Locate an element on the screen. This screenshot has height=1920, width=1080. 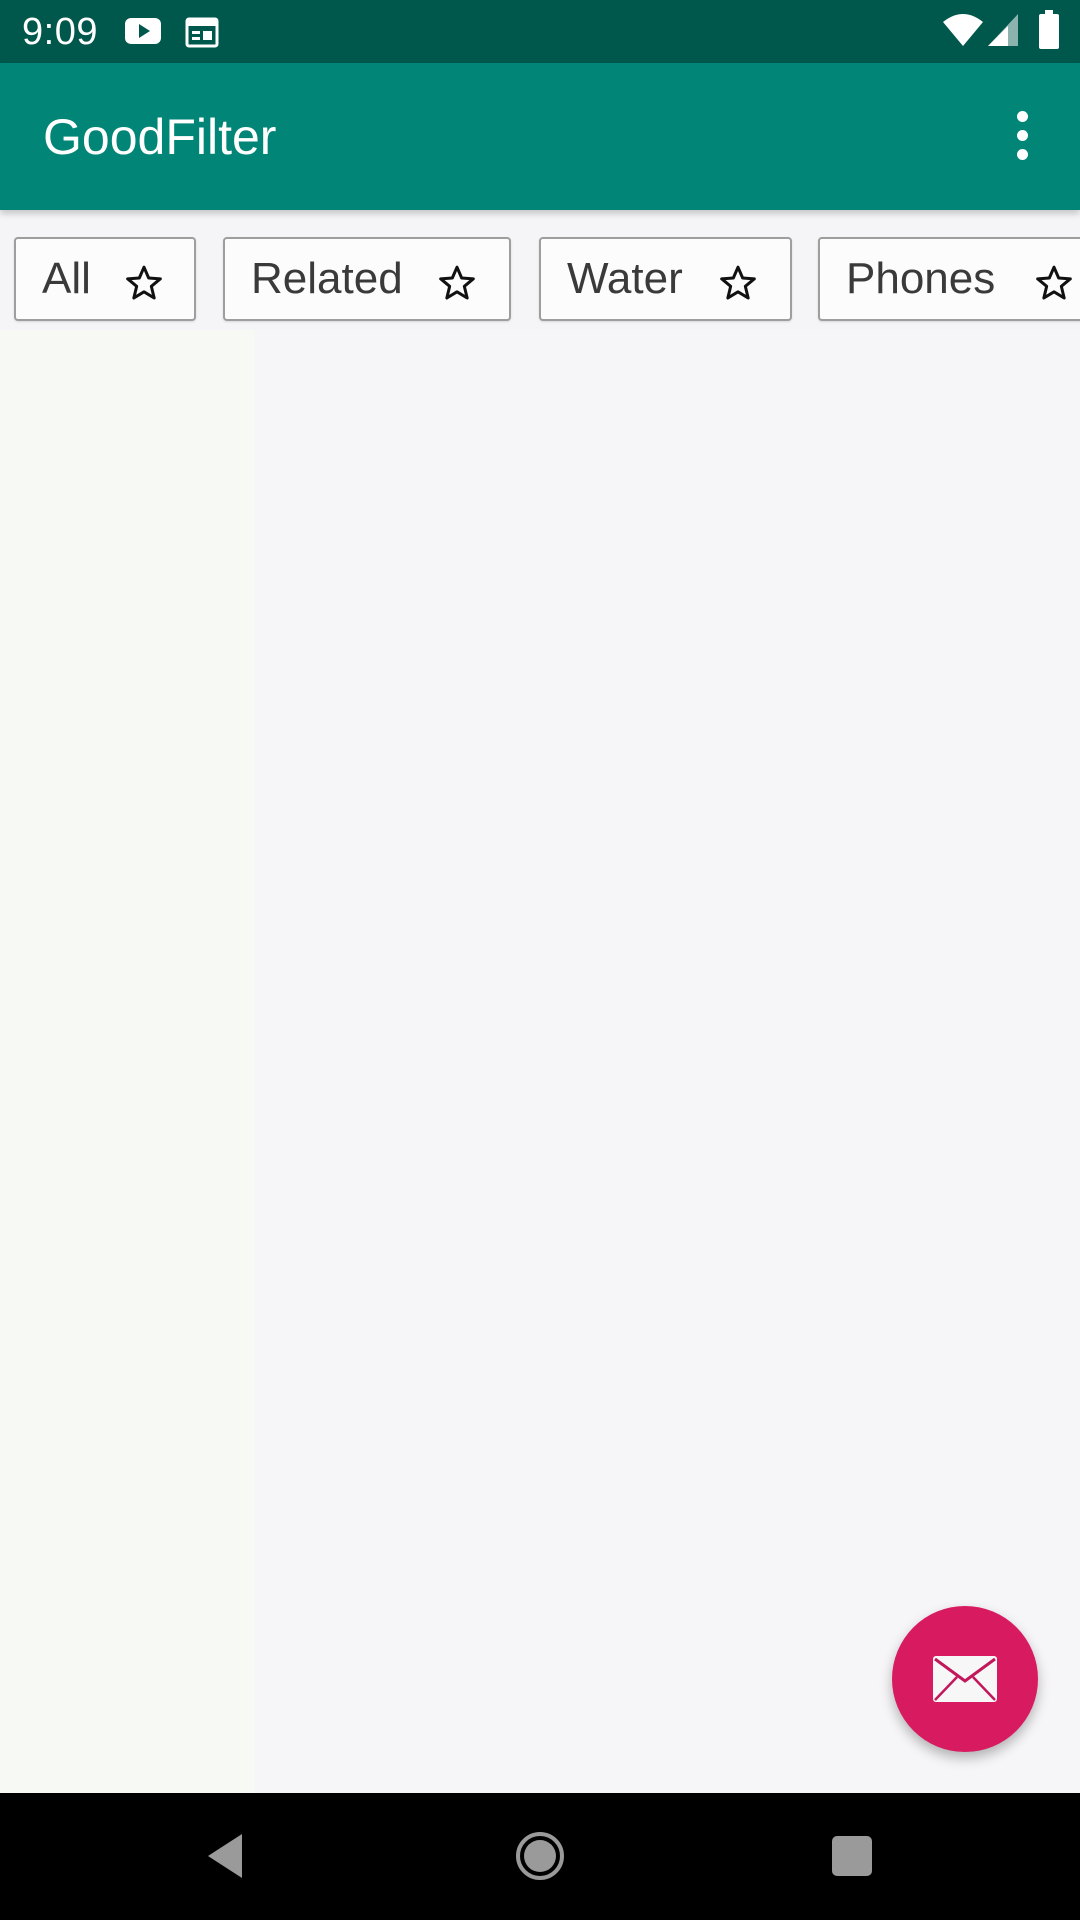
back-icon is located at coordinates (226, 1856).